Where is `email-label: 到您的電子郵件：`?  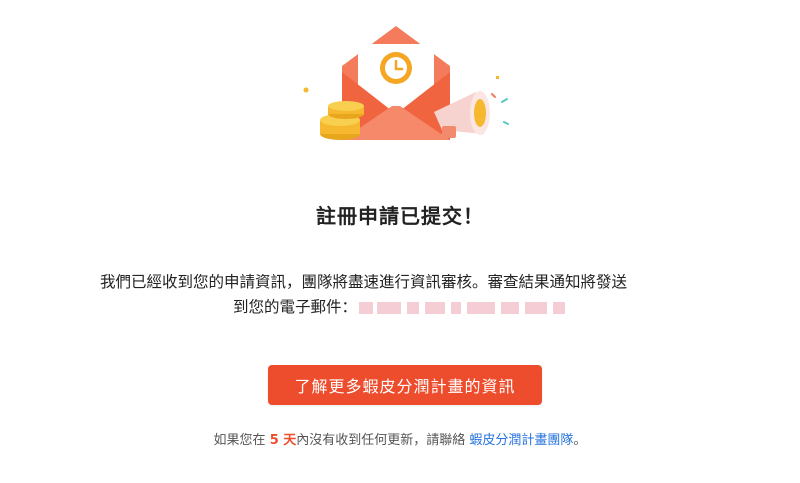
email-label: 到您的電子郵件： is located at coordinates (295, 307).